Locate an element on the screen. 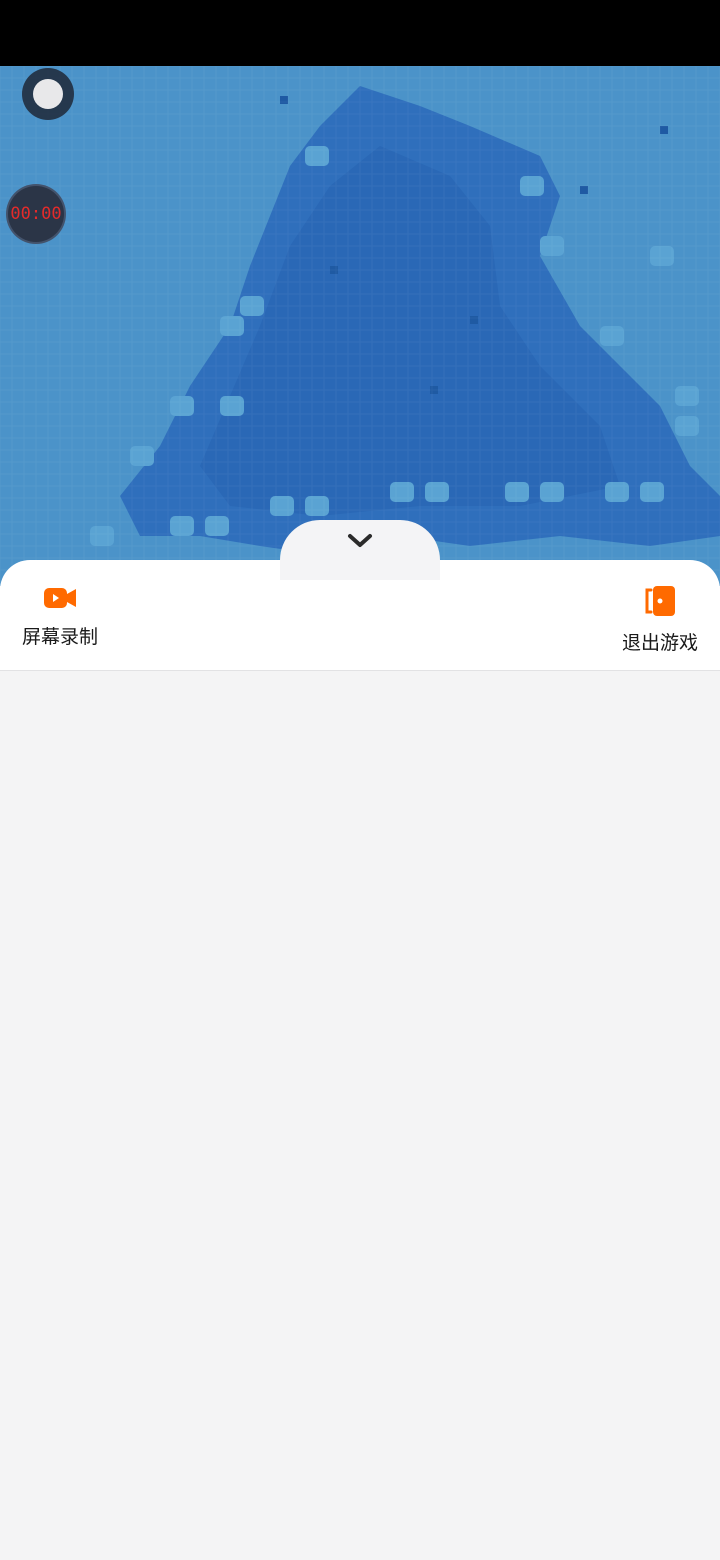 The width and height of the screenshot is (720, 1560). exit-game-button: 退出游戏 is located at coordinates (660, 619).